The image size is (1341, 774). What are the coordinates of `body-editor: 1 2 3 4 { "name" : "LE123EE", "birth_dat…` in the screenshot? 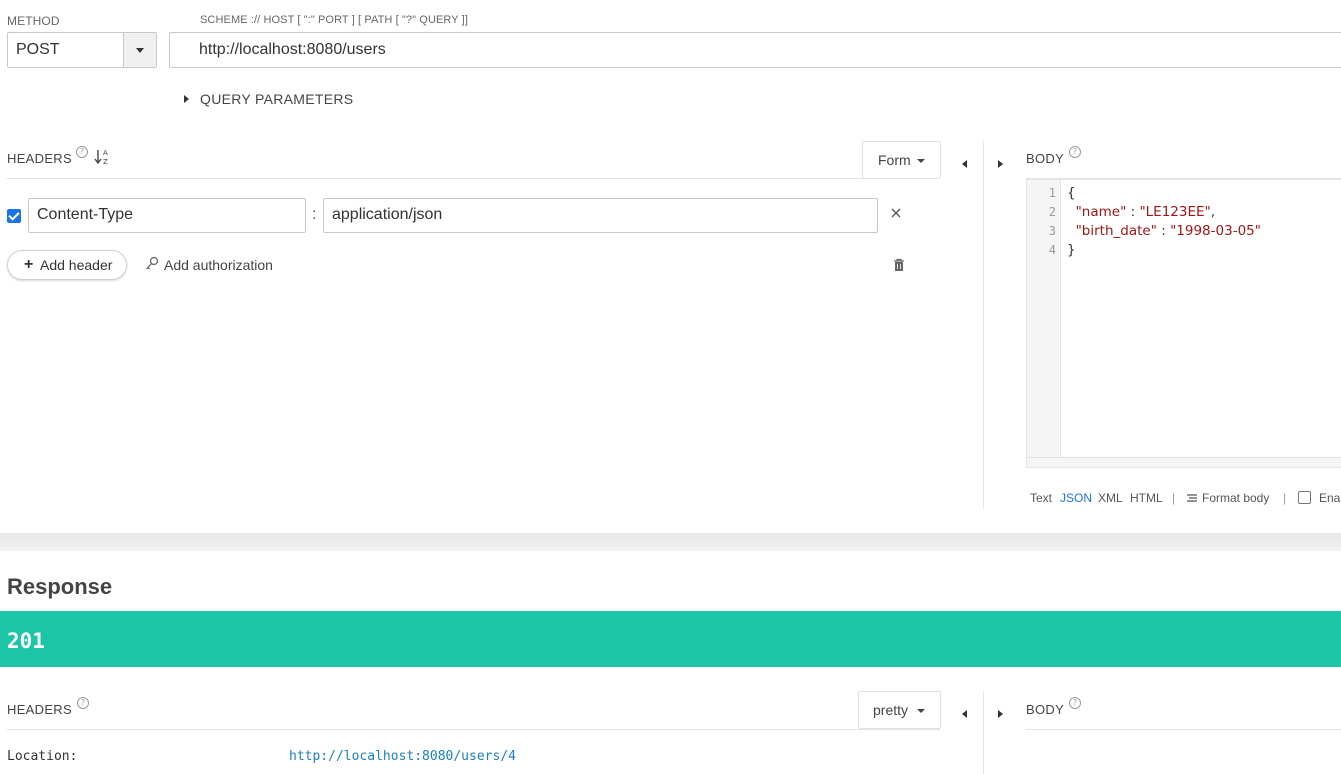 It's located at (1183, 323).